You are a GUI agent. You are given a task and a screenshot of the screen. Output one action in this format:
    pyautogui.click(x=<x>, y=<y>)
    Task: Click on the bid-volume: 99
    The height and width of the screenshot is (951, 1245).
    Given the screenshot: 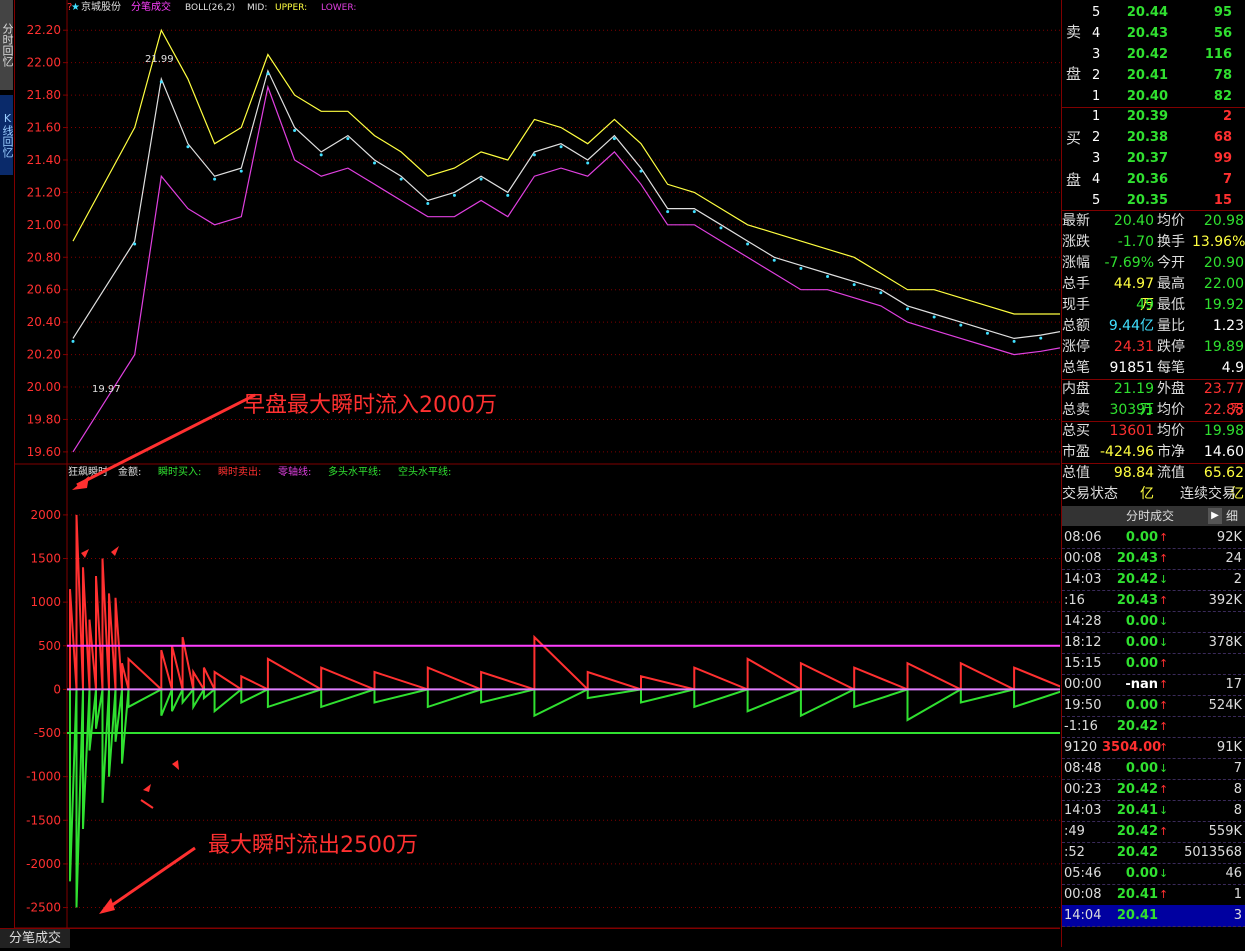 What is the action you would take?
    pyautogui.click(x=1222, y=158)
    